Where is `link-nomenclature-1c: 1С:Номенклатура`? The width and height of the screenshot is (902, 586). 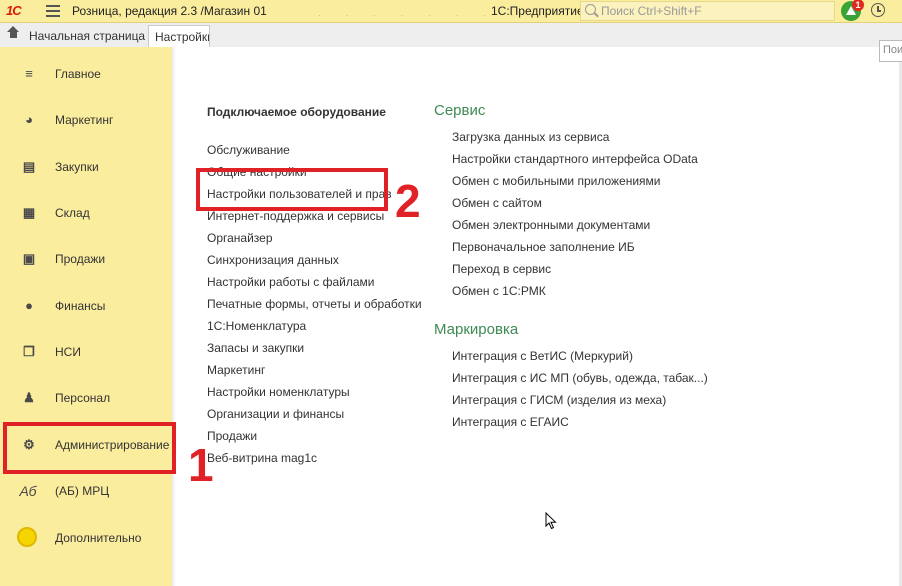
link-nomenclature-1c: 1С:Номенклатура is located at coordinates (256, 326).